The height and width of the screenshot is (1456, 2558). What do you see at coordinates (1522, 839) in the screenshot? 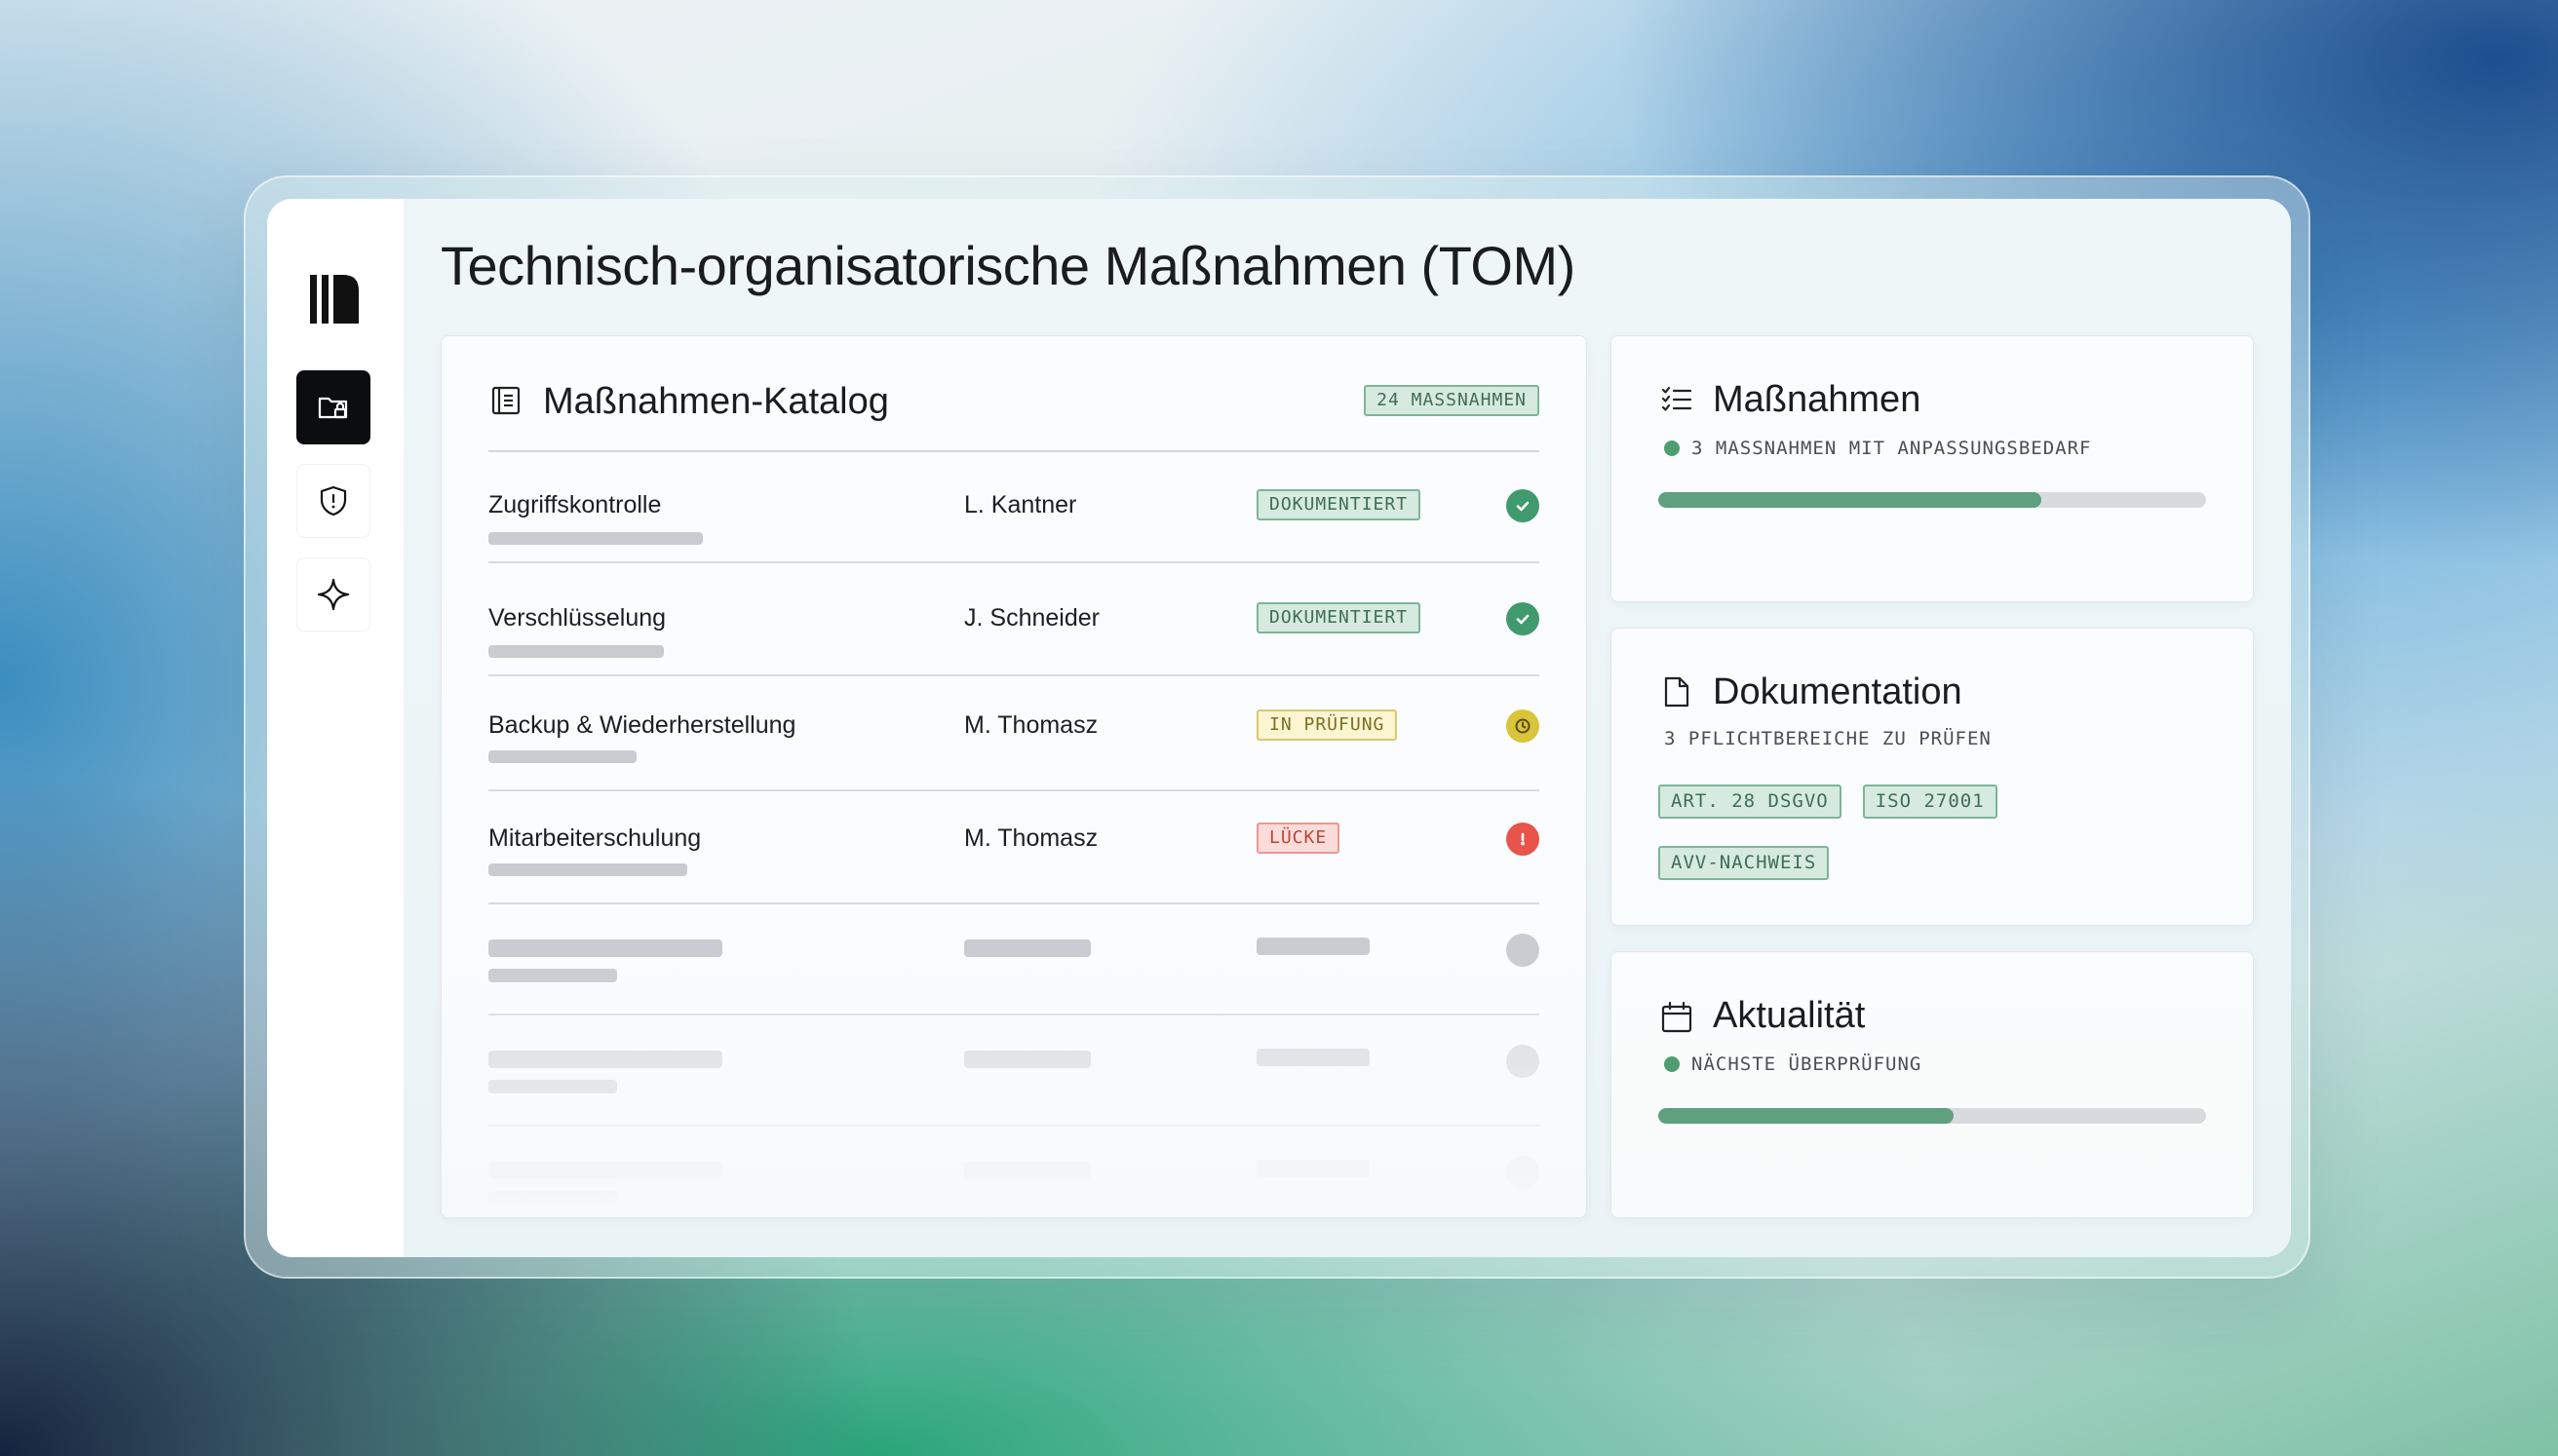
I see `alert-circle-icon` at bounding box center [1522, 839].